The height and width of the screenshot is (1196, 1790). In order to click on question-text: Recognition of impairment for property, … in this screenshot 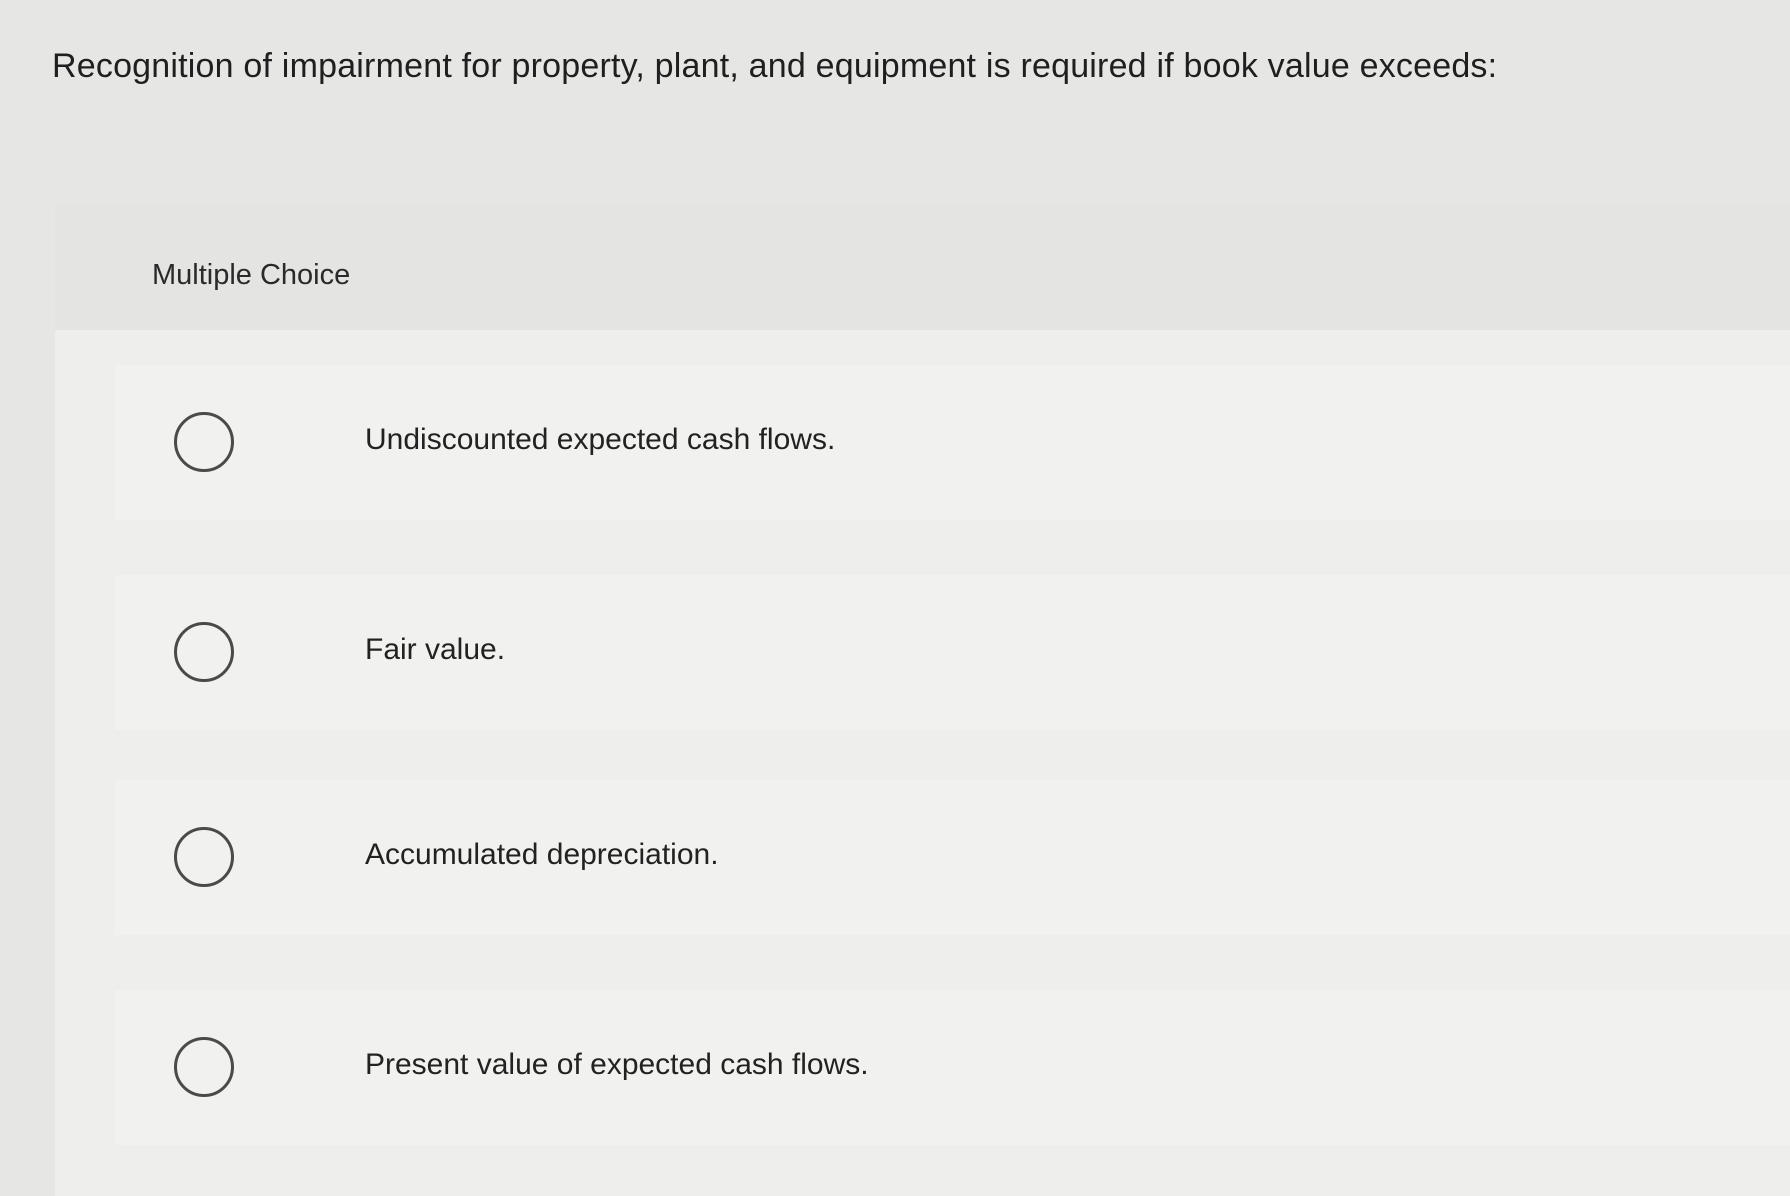, I will do `click(775, 66)`.